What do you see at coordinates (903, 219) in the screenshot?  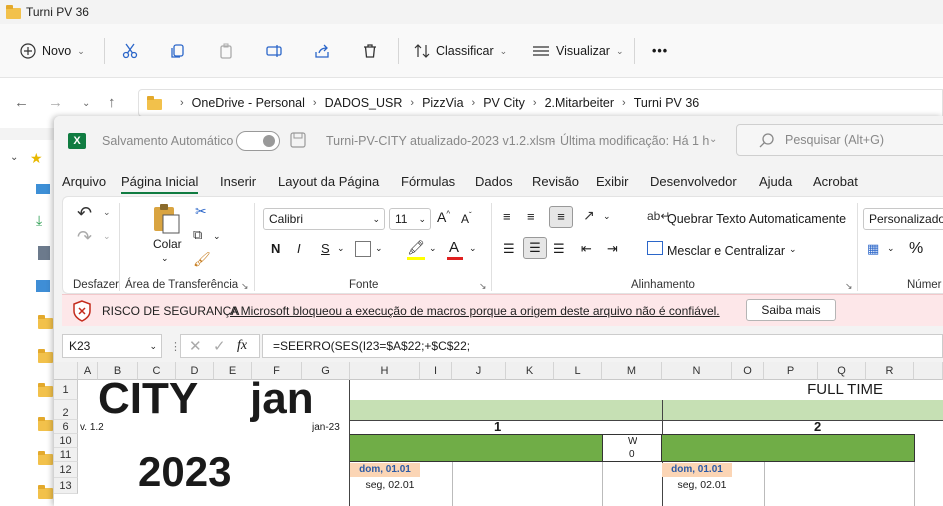 I see `number-format-dropdown: Personalizado` at bounding box center [903, 219].